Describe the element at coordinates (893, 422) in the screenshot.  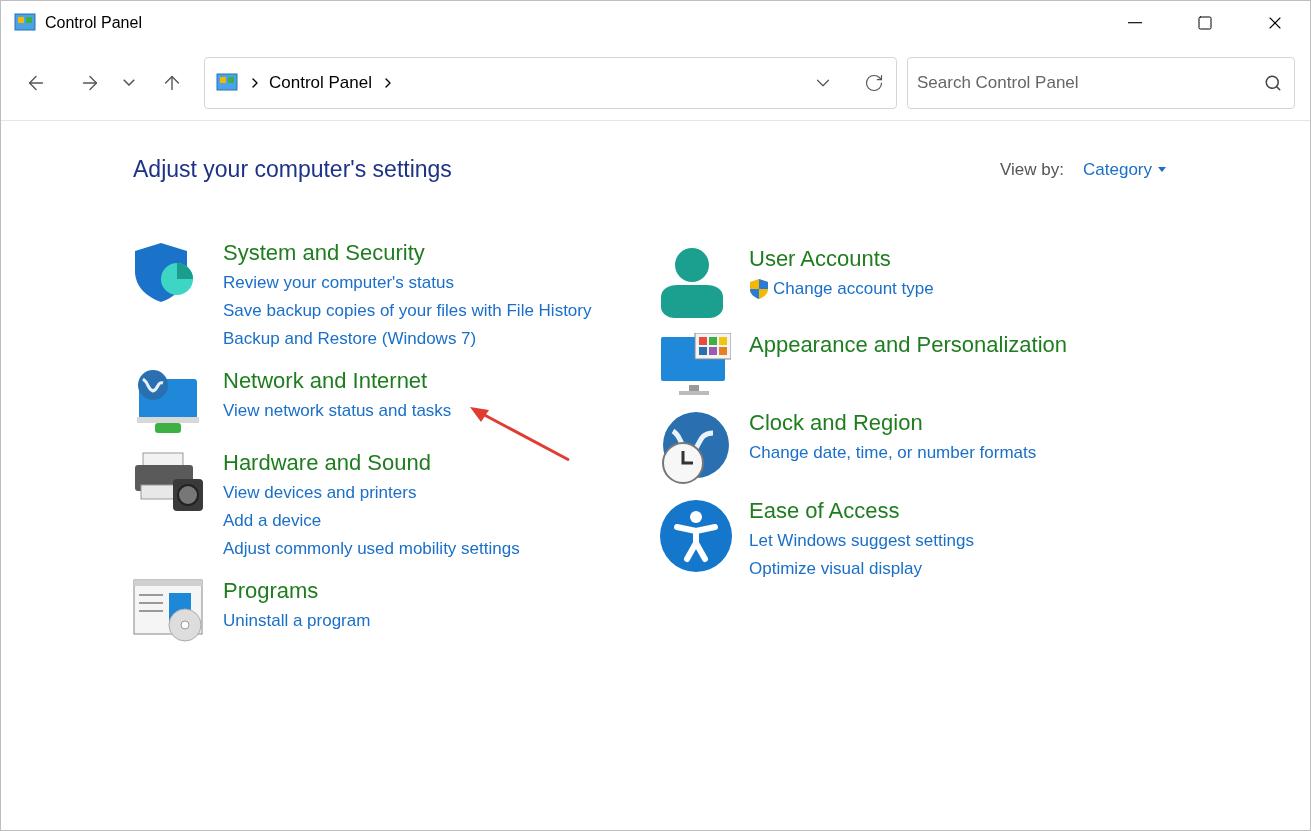
I see `category-title-link: Clock and Region` at that location.